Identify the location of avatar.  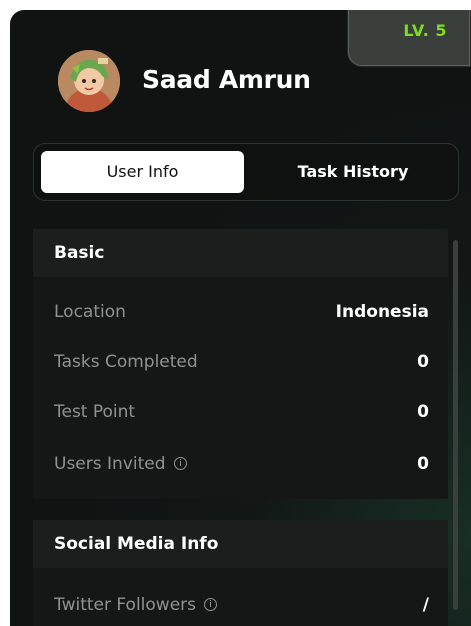
(89, 81).